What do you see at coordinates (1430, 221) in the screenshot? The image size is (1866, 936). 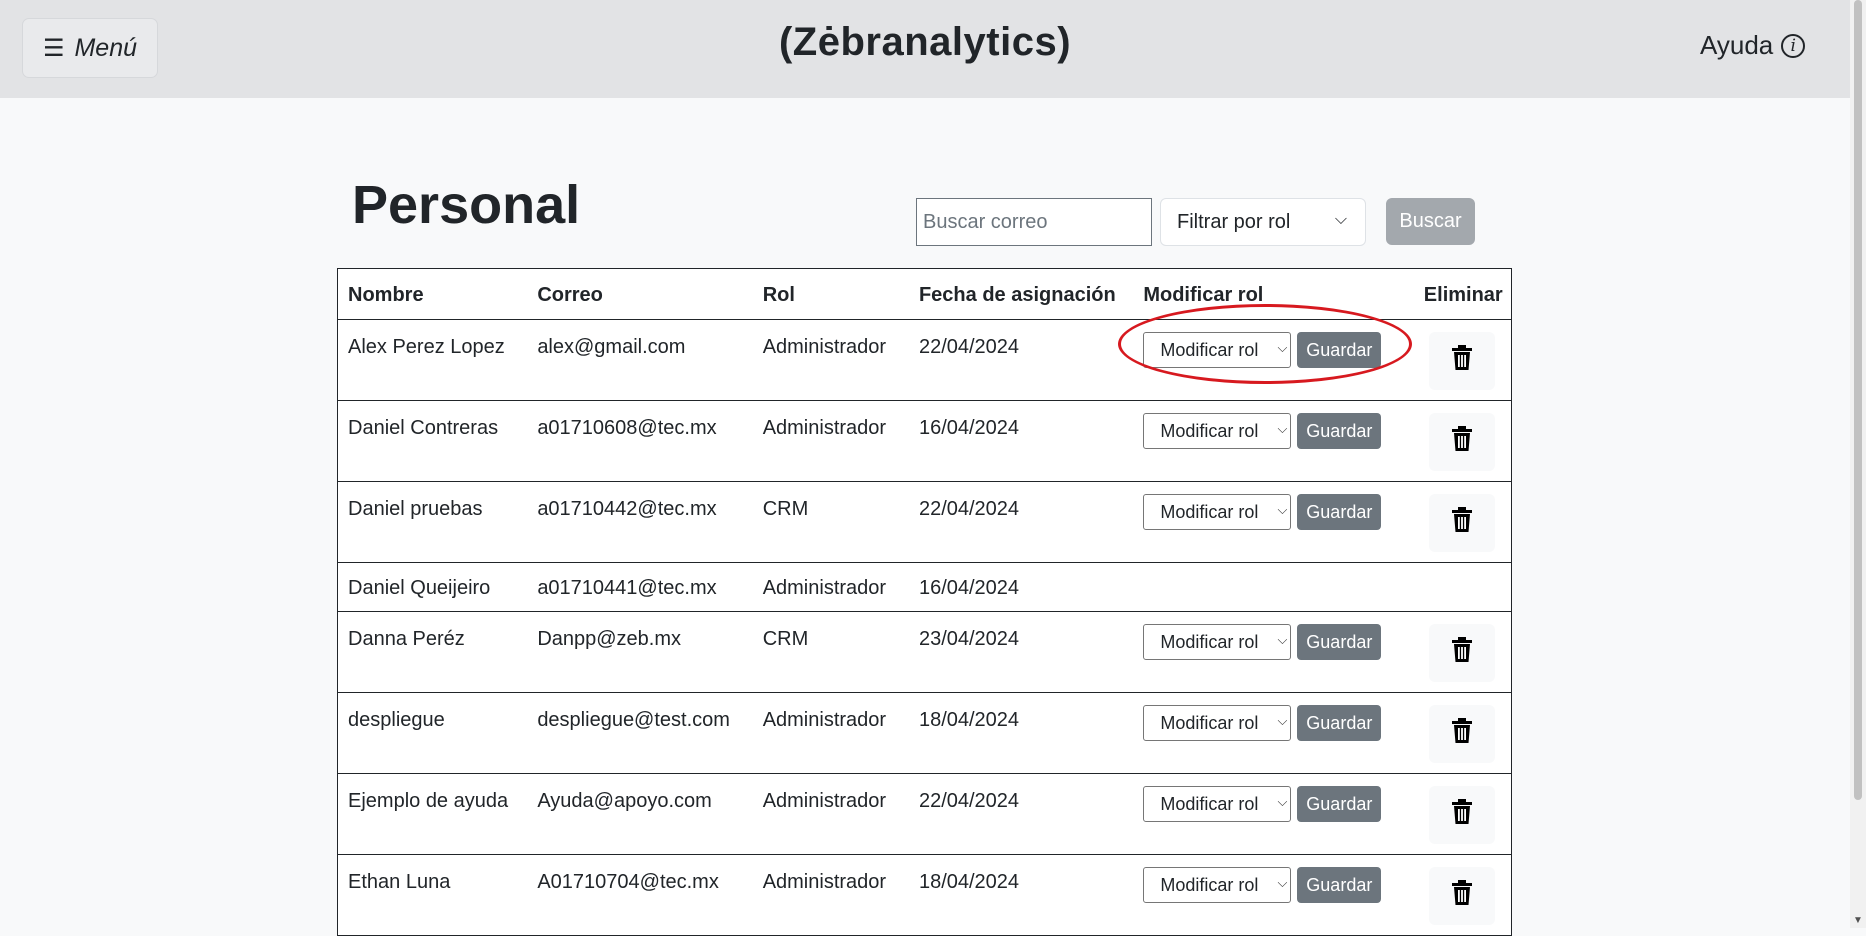 I see `search-button: Buscar` at bounding box center [1430, 221].